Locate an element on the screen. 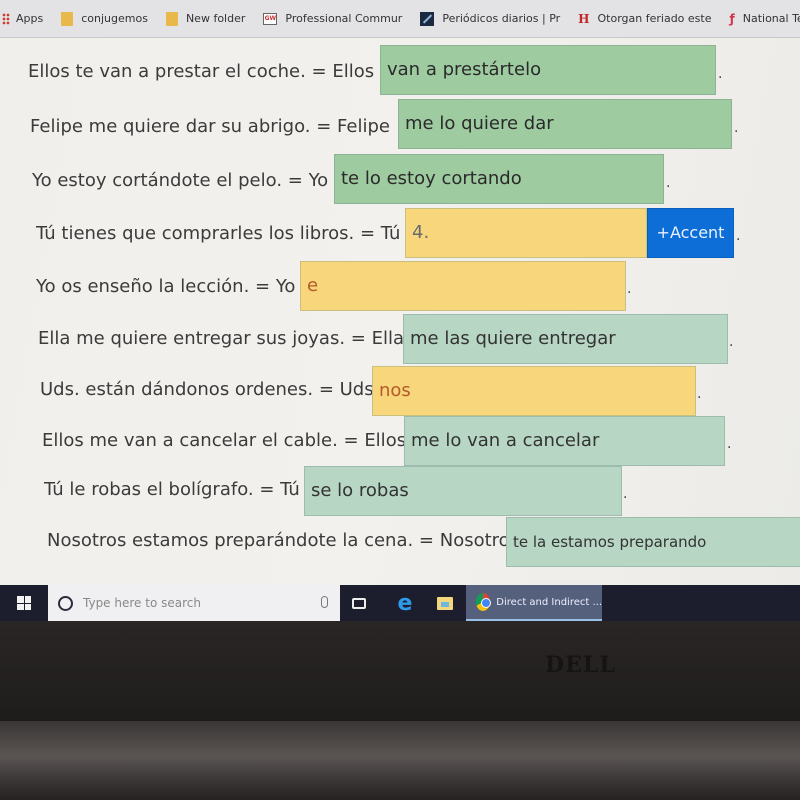 The width and height of the screenshot is (800, 800). bookmark-label: Professional Commur is located at coordinates (344, 18).